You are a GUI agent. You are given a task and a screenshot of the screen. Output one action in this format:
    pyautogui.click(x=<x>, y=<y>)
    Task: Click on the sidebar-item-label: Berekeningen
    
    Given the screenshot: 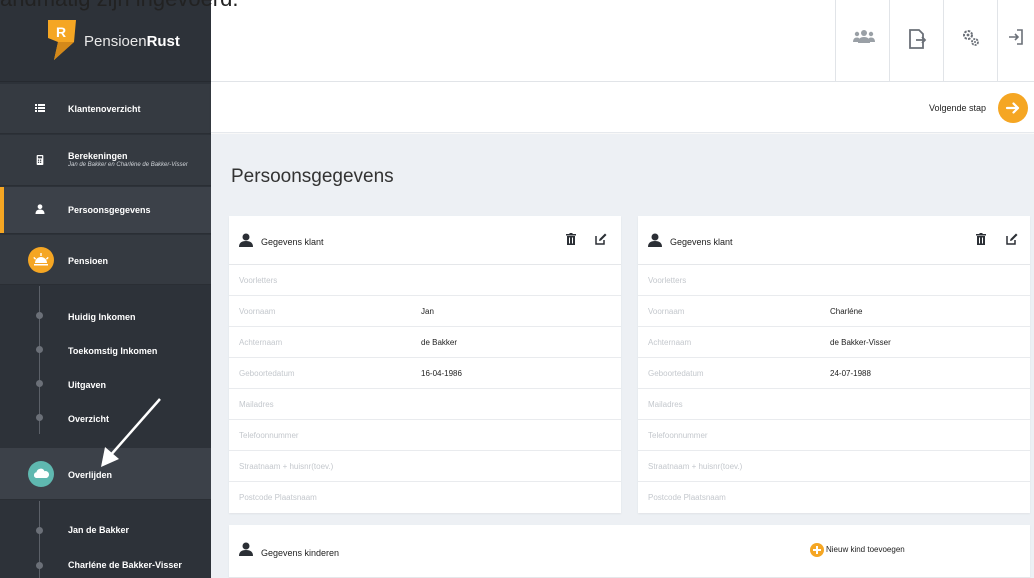 What is the action you would take?
    pyautogui.click(x=98, y=156)
    